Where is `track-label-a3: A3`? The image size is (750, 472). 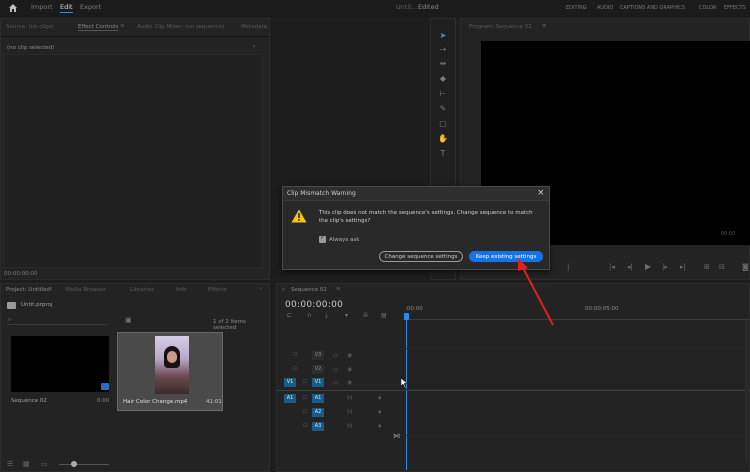 track-label-a3: A3 is located at coordinates (318, 426).